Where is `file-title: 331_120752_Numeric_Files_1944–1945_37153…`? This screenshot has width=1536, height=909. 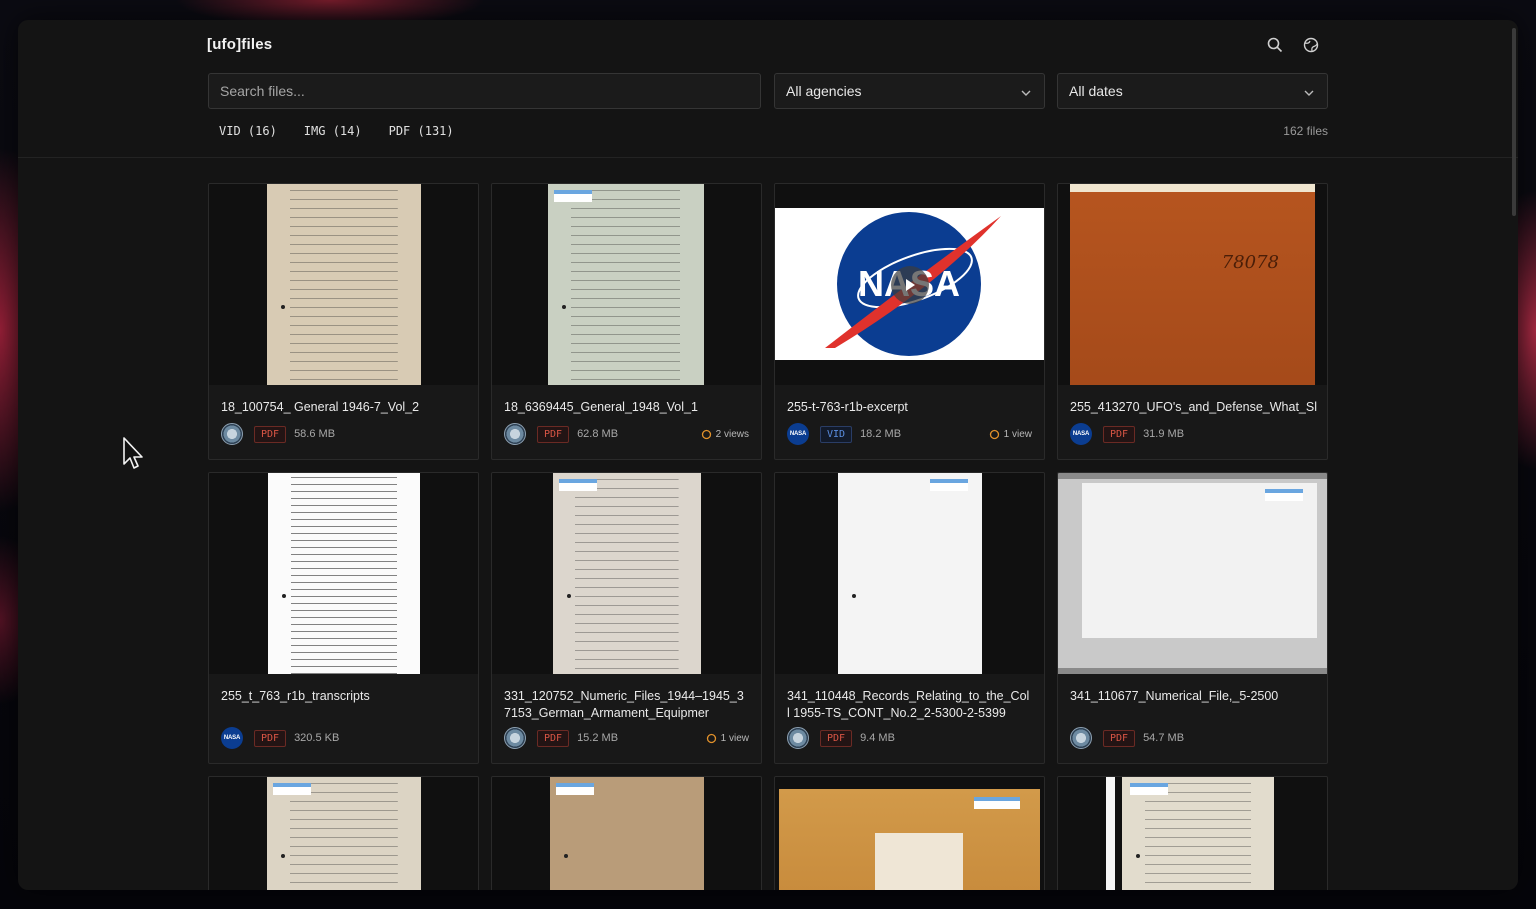 file-title: 331_120752_Numeric_Files_1944–1945_37153… is located at coordinates (624, 704).